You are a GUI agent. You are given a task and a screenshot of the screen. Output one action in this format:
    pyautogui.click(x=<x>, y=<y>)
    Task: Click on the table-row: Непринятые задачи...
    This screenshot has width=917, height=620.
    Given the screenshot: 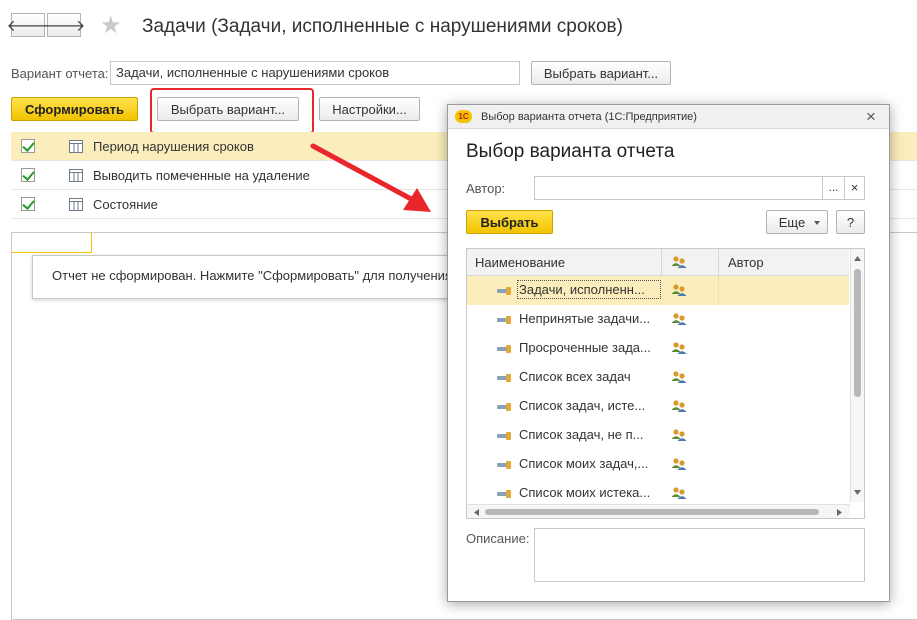 What is the action you would take?
    pyautogui.click(x=658, y=319)
    